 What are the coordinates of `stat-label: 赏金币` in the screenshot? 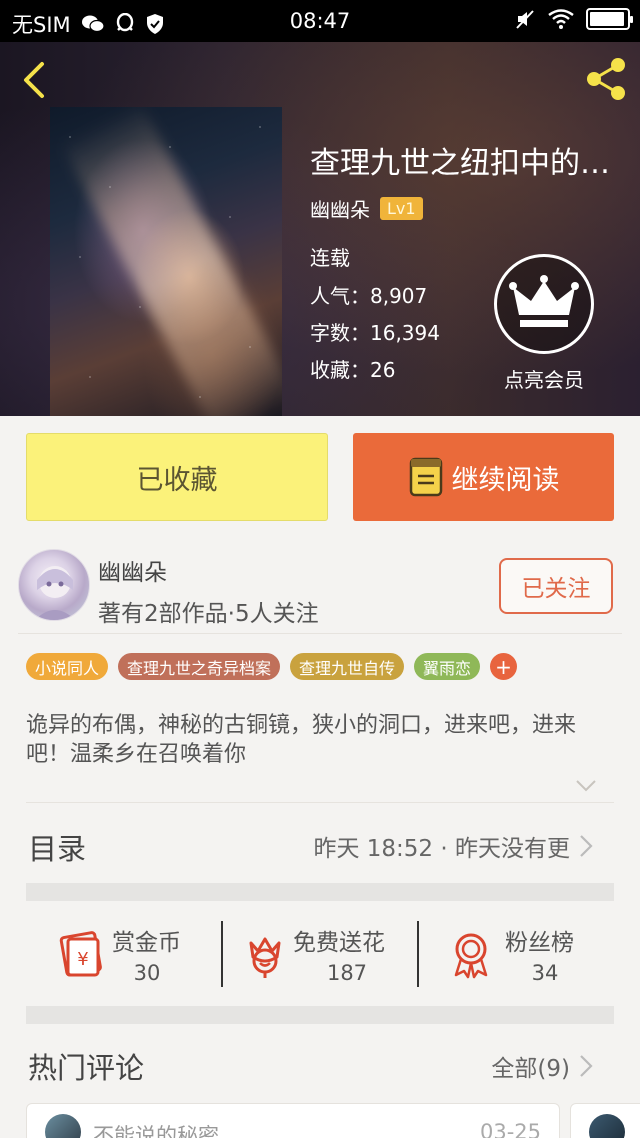 It's located at (146, 943).